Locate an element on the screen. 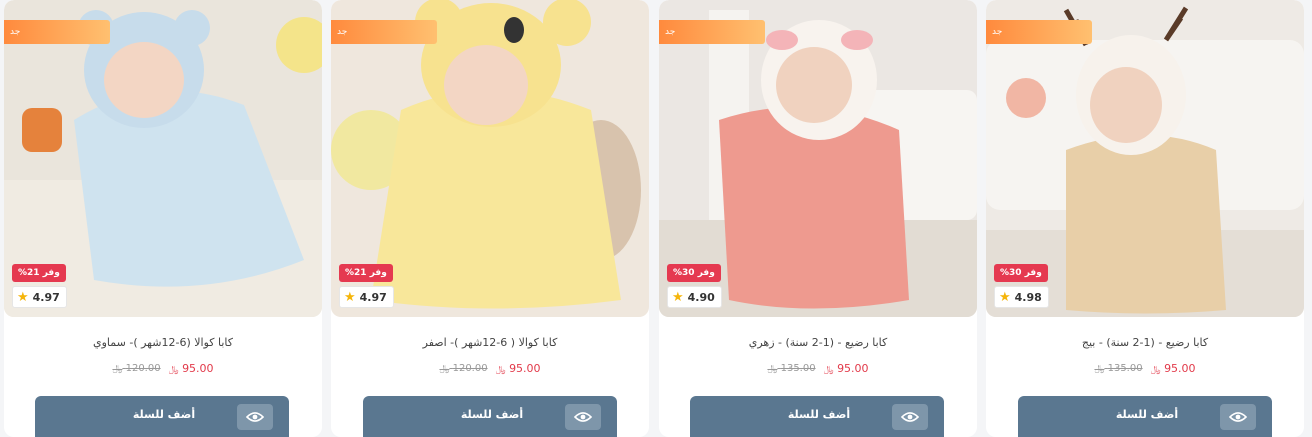 The height and width of the screenshot is (437, 1312). rating-badge: ★ 4.90 is located at coordinates (694, 297).